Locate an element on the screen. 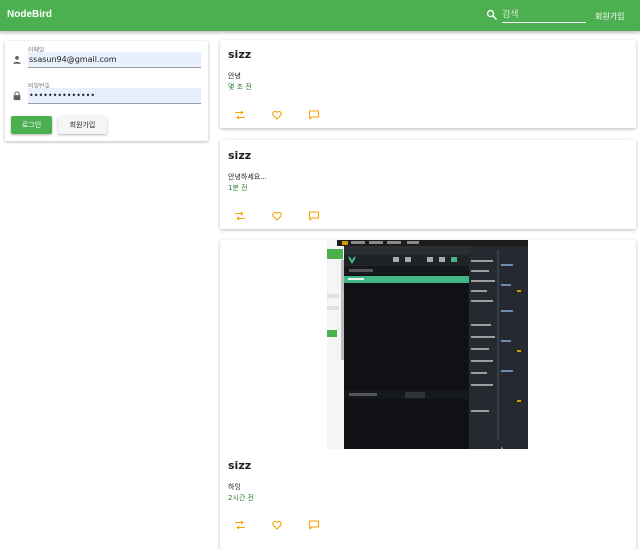  brand-logo: NodeBird is located at coordinates (29, 14).